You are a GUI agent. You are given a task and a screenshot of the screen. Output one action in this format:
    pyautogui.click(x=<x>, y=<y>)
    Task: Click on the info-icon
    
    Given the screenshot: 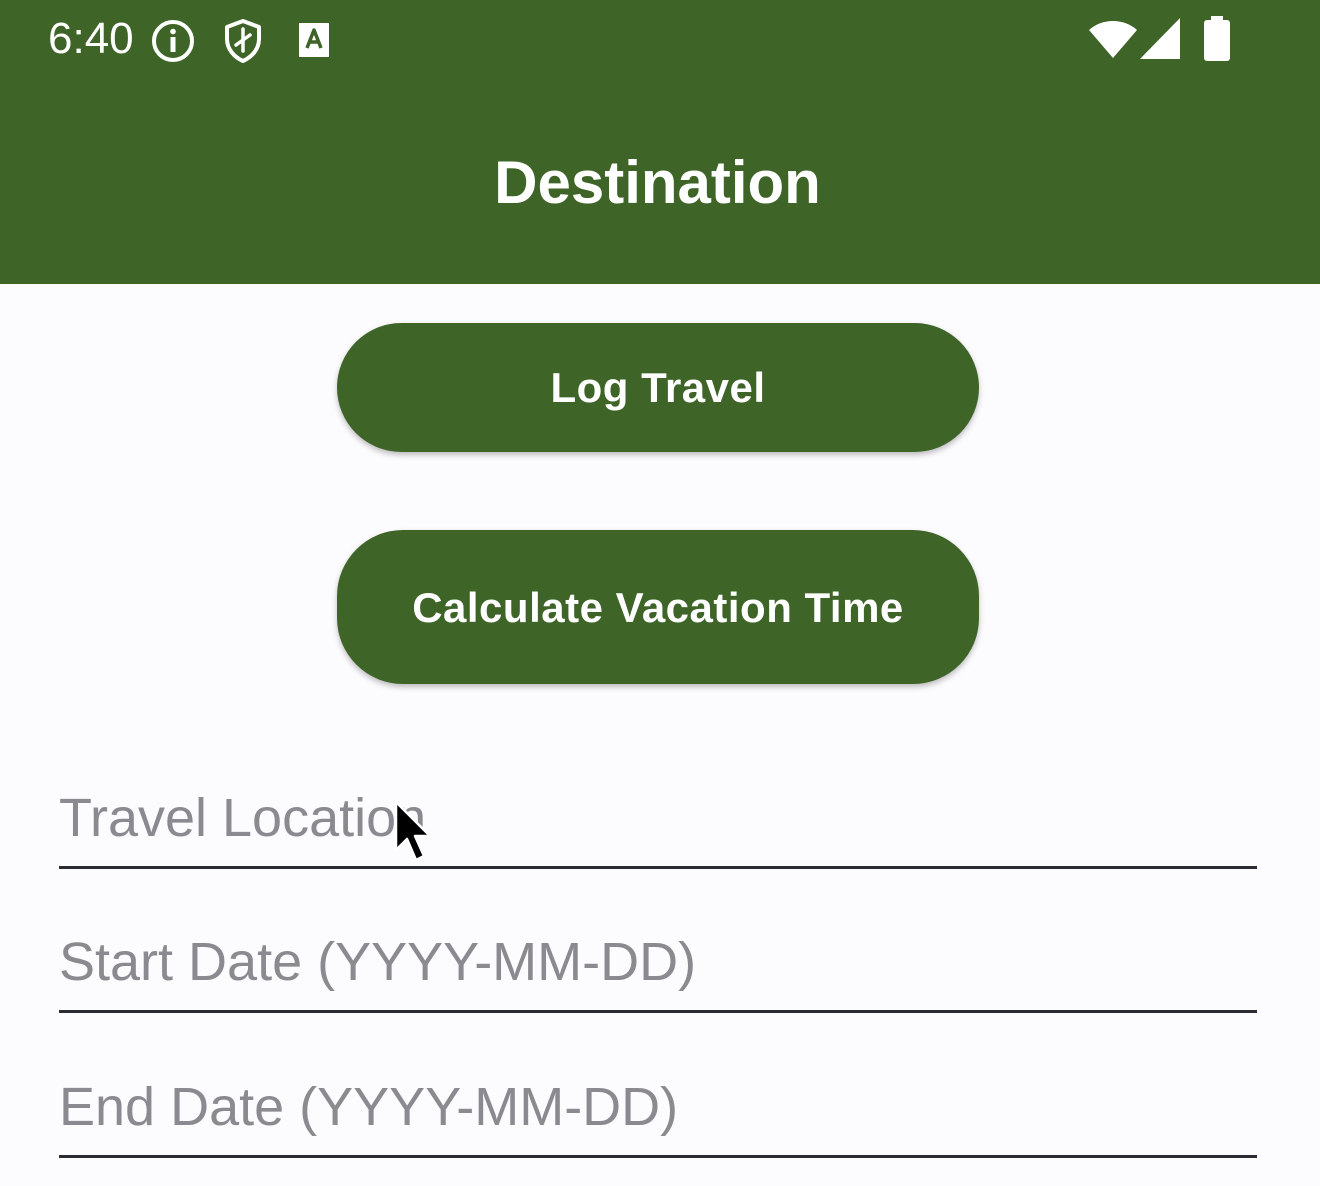 What is the action you would take?
    pyautogui.click(x=173, y=41)
    